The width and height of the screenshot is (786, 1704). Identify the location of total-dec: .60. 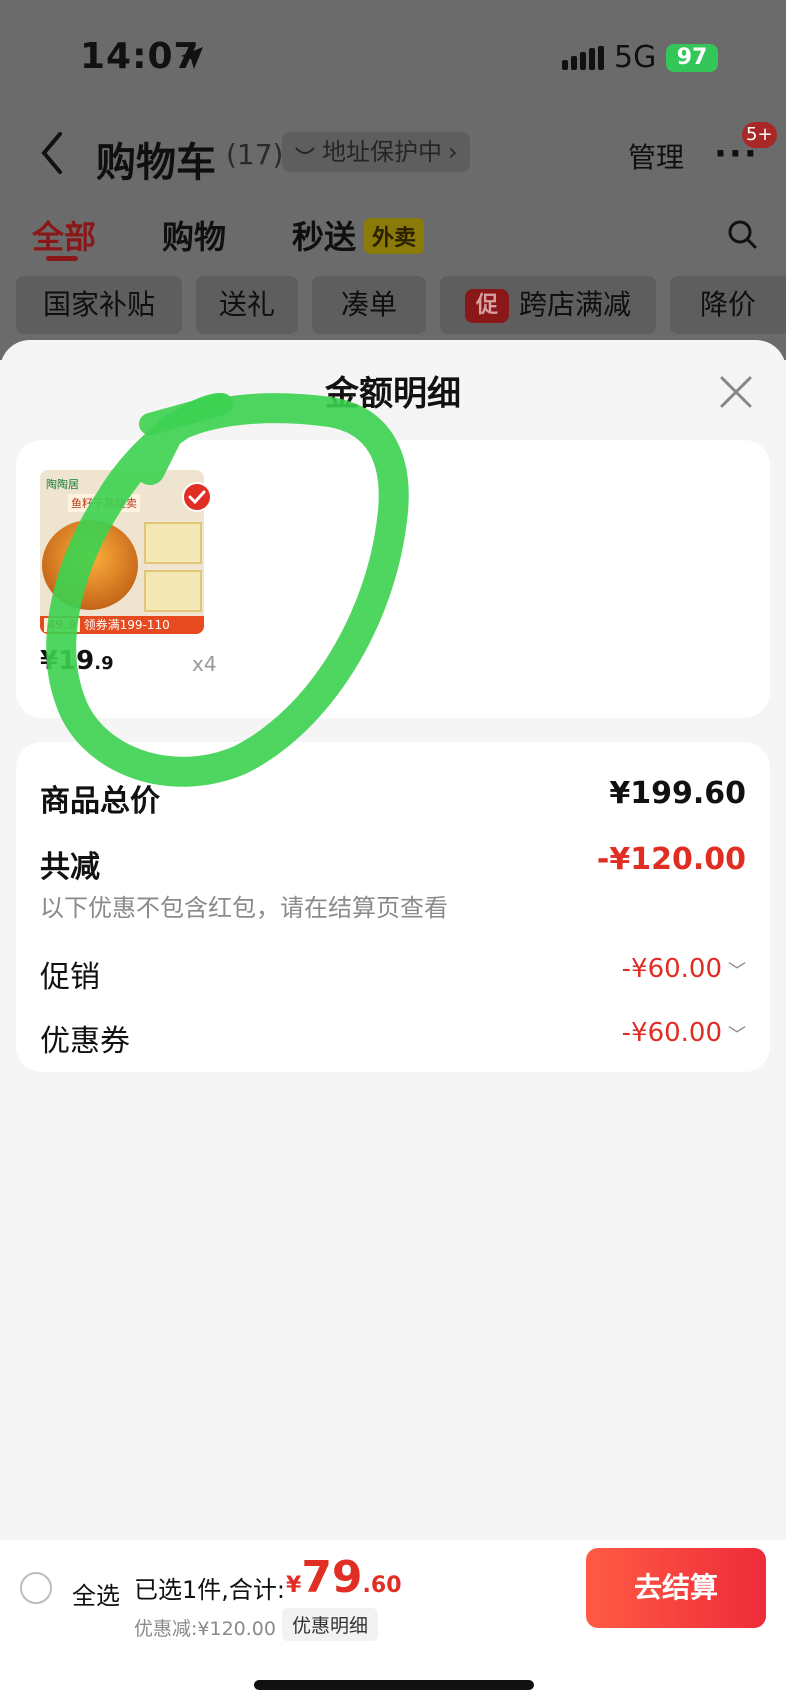
(382, 1585).